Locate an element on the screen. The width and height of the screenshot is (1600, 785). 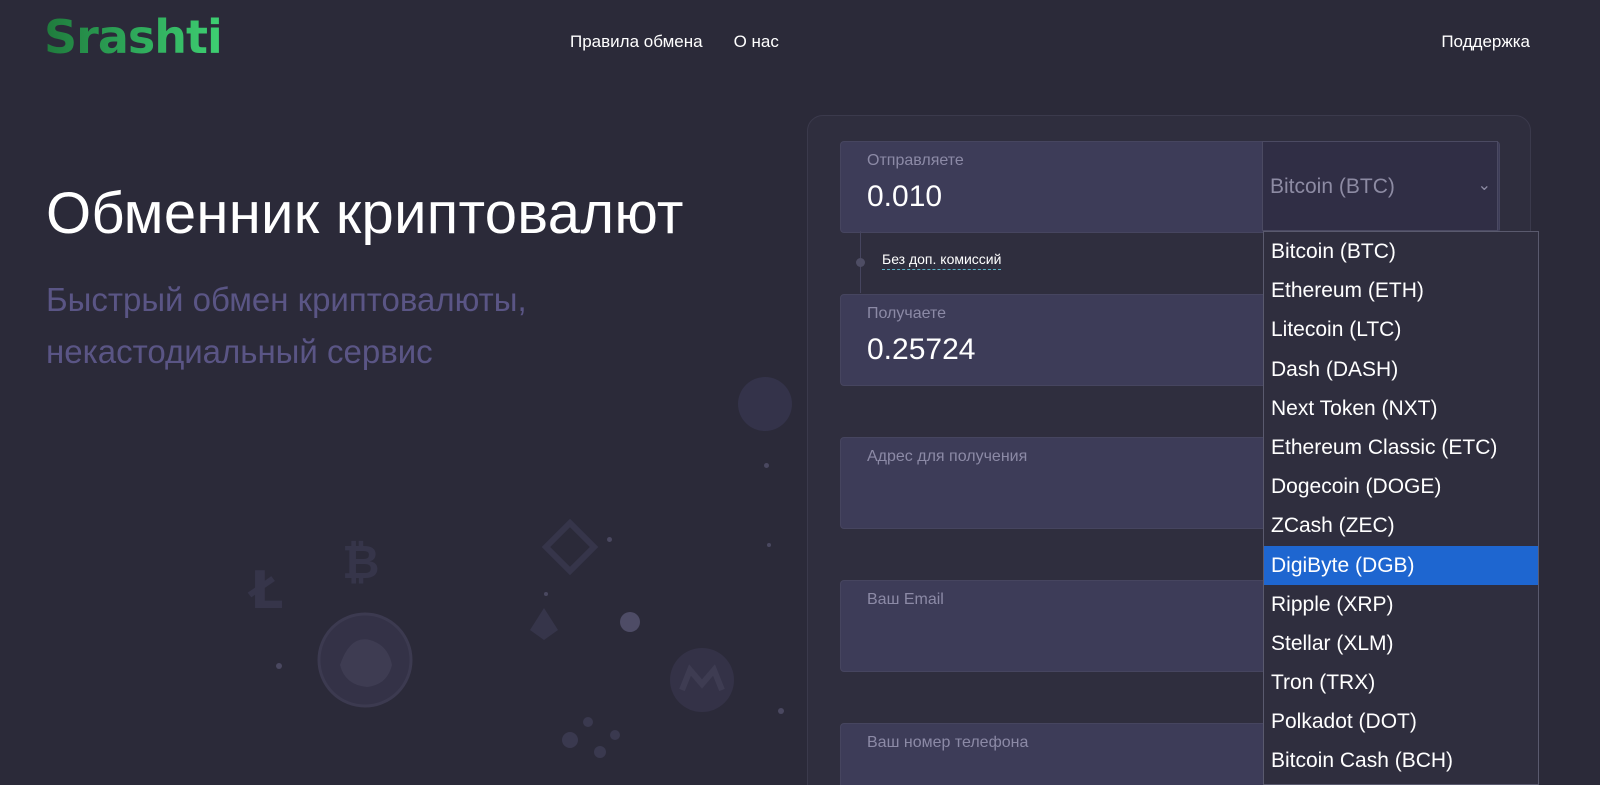
nav-exchange-rules: Правила обмена is located at coordinates (636, 42).